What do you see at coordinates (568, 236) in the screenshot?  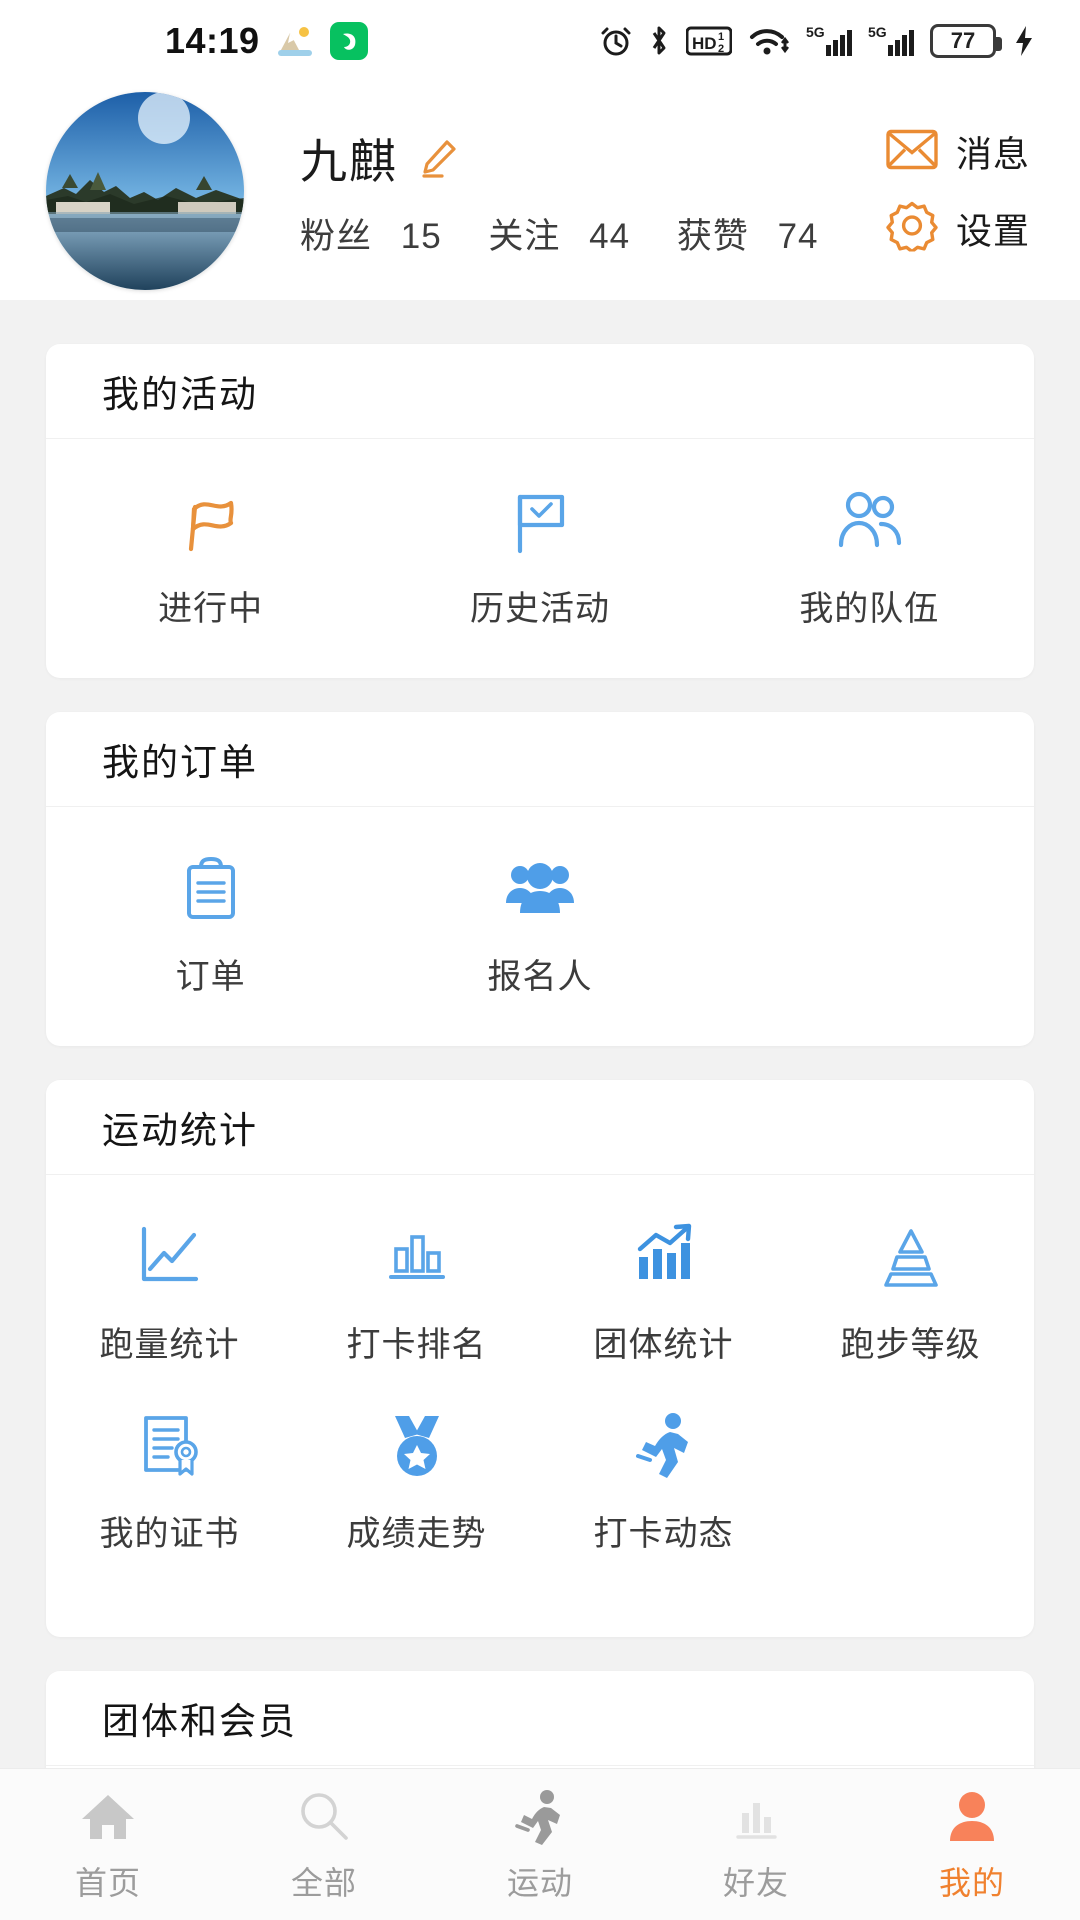 I see `stat-following: 关注 44` at bounding box center [568, 236].